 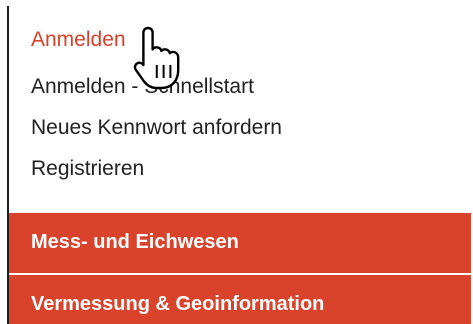 What do you see at coordinates (142, 87) in the screenshot?
I see `menu-item-anmelden-schnellstart: Anmelden - Schnellstart` at bounding box center [142, 87].